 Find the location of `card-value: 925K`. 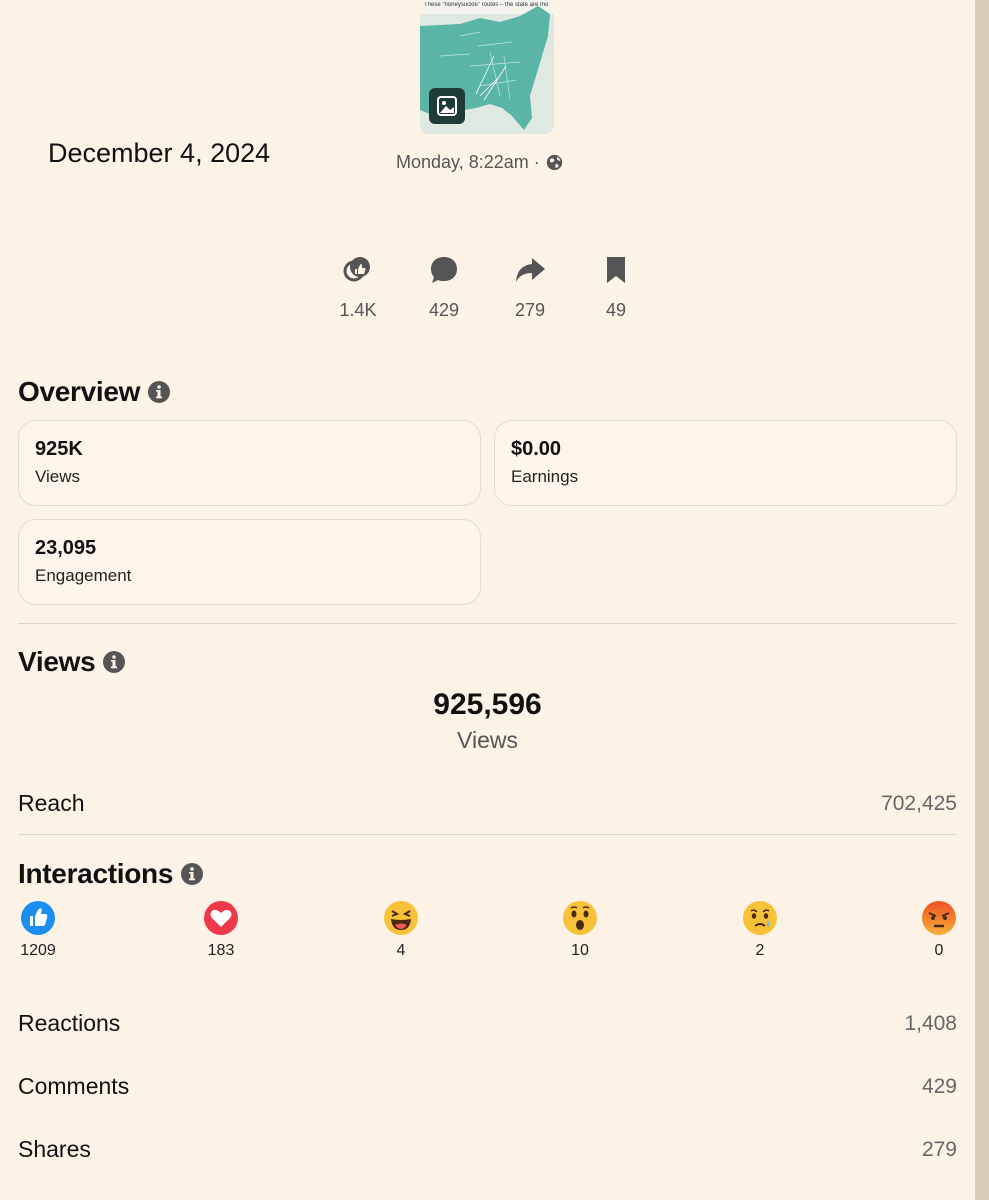

card-value: 925K is located at coordinates (59, 449).